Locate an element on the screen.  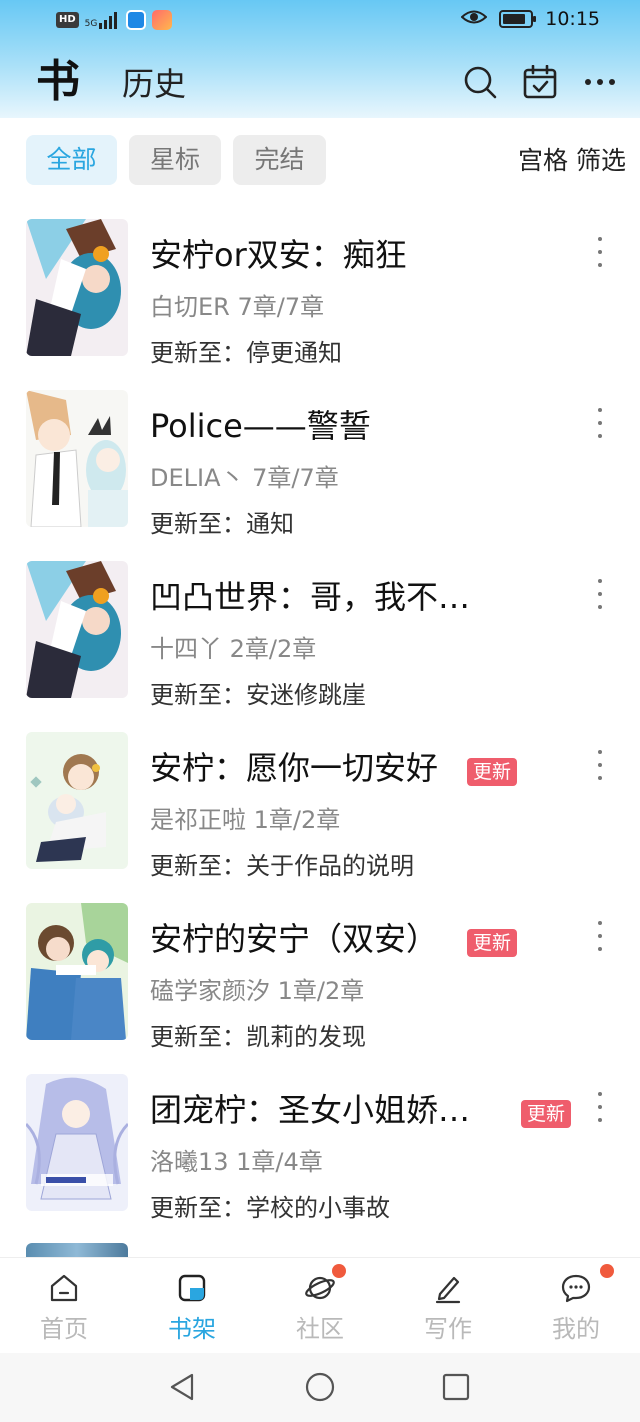
book-meta: 洛曦13 1章/4章 is located at coordinates (236, 1162).